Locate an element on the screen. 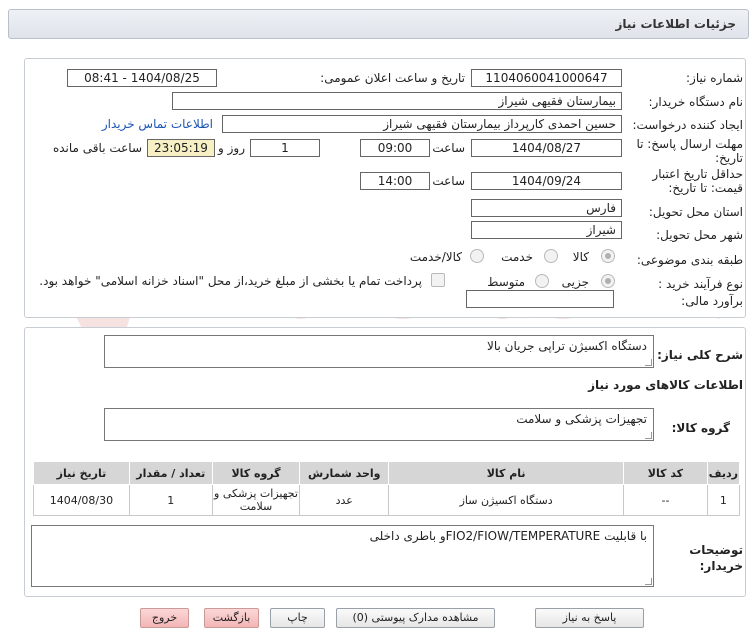 The height and width of the screenshot is (644, 755). col-header-name: نام کالا is located at coordinates (506, 473).